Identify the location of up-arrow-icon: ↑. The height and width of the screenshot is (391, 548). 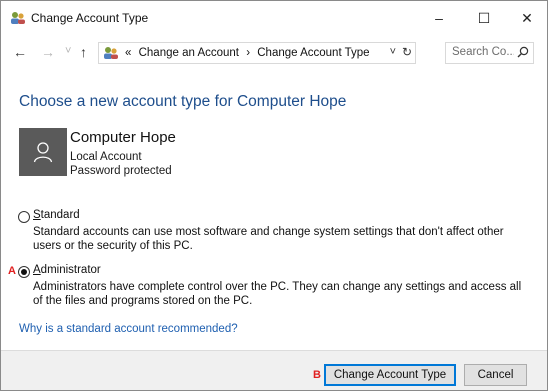
(83, 52).